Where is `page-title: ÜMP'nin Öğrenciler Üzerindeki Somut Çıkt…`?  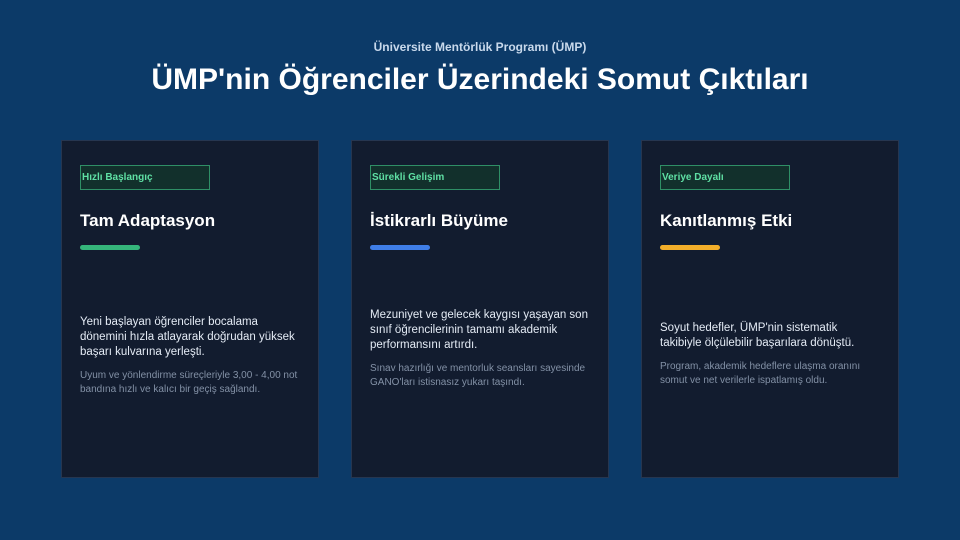
page-title: ÜMP'nin Öğrenciler Üzerindeki Somut Çıkt… is located at coordinates (480, 79).